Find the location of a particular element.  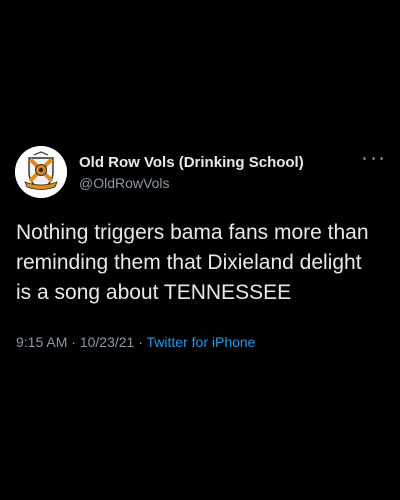

tweet-source-link: Twitter for iPhone is located at coordinates (201, 342).